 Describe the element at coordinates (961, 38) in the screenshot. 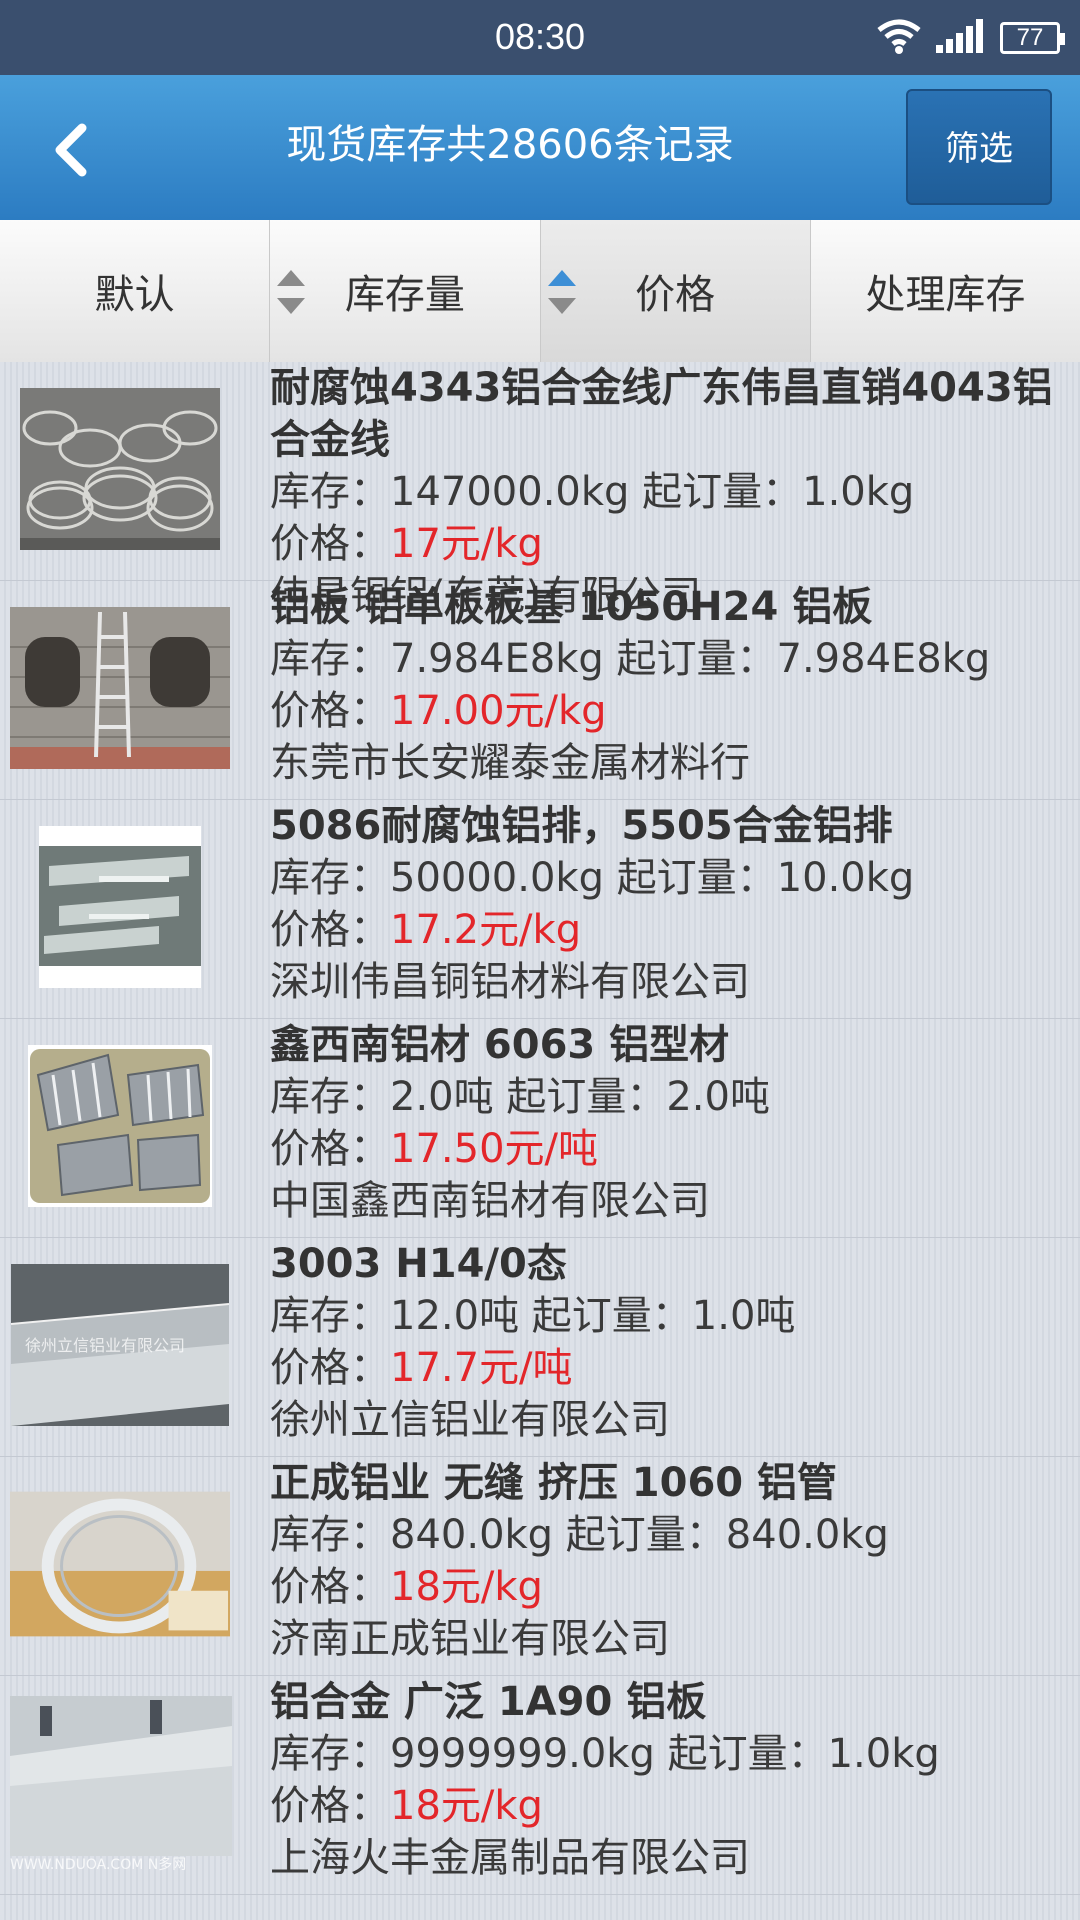

I see `signal-icon` at that location.